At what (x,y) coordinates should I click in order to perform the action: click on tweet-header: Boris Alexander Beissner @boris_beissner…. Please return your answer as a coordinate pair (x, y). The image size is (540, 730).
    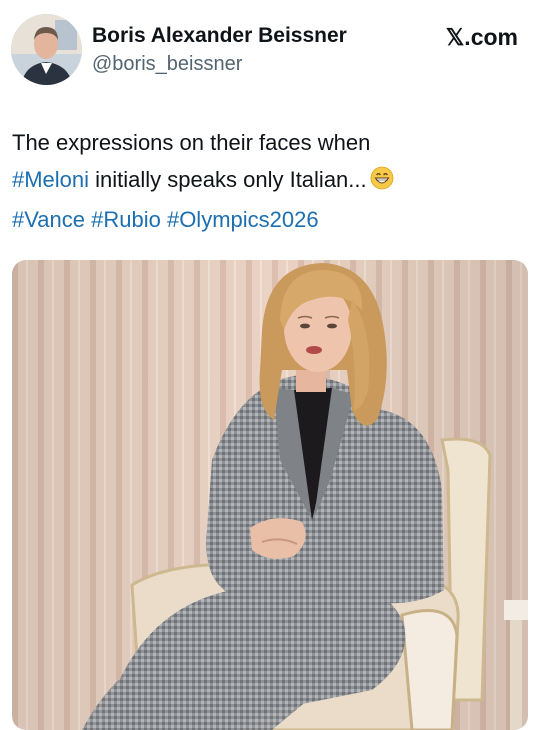
    Looking at the image, I should click on (270, 50).